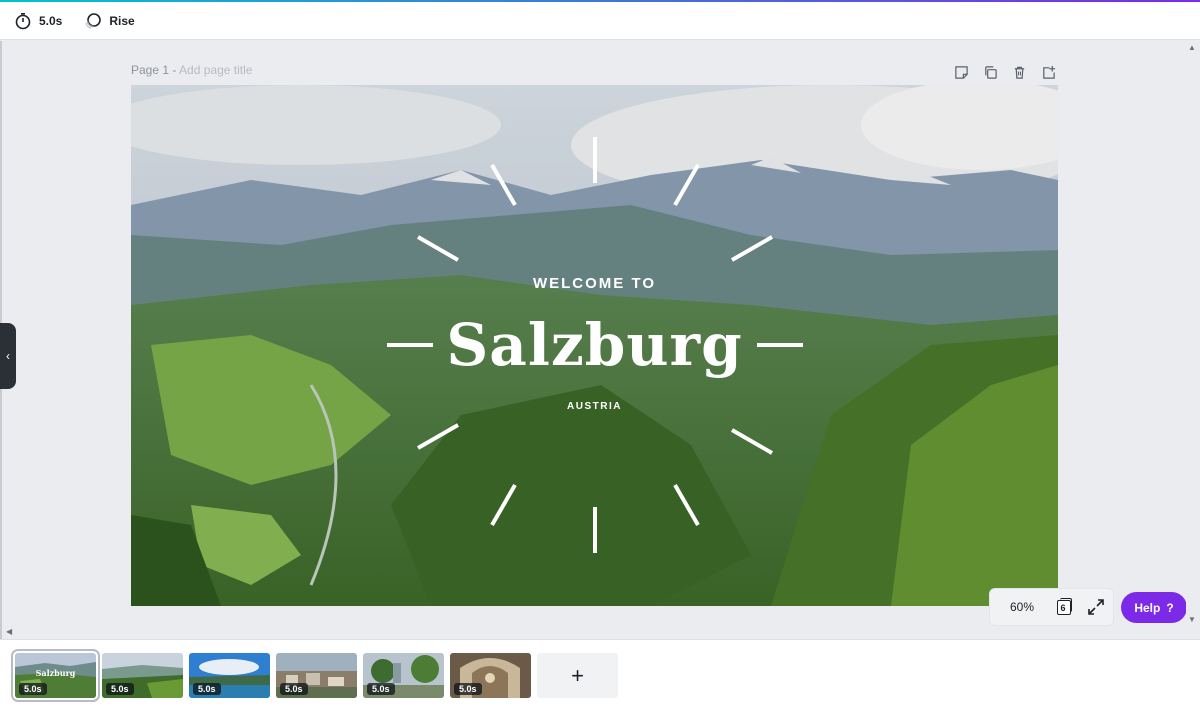 This screenshot has height=712, width=1200. I want to click on page-thumbnail-4: 5.0s, so click(316, 675).